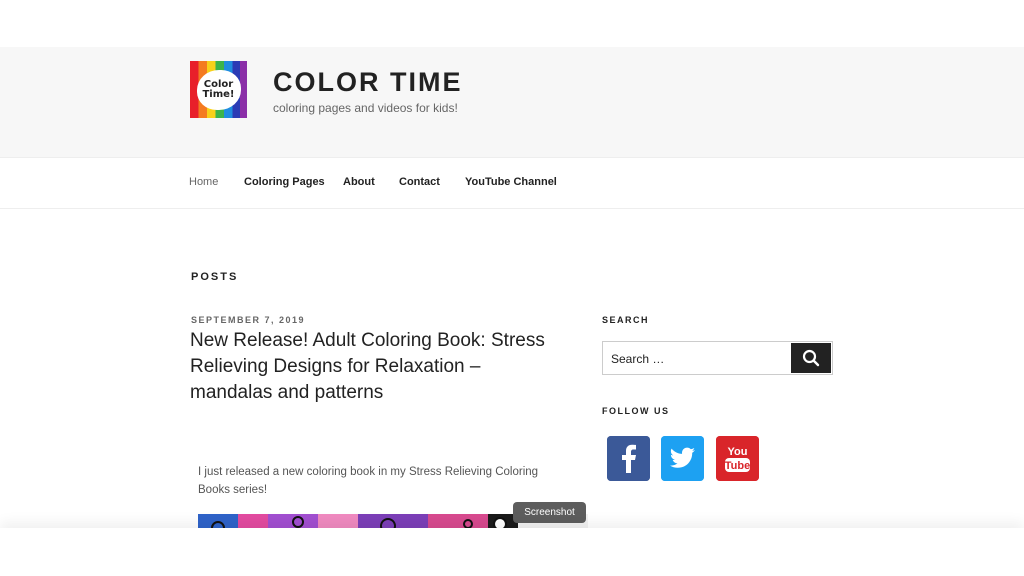 This screenshot has height=576, width=1024. What do you see at coordinates (512, 552) in the screenshot?
I see `bottom-fade` at bounding box center [512, 552].